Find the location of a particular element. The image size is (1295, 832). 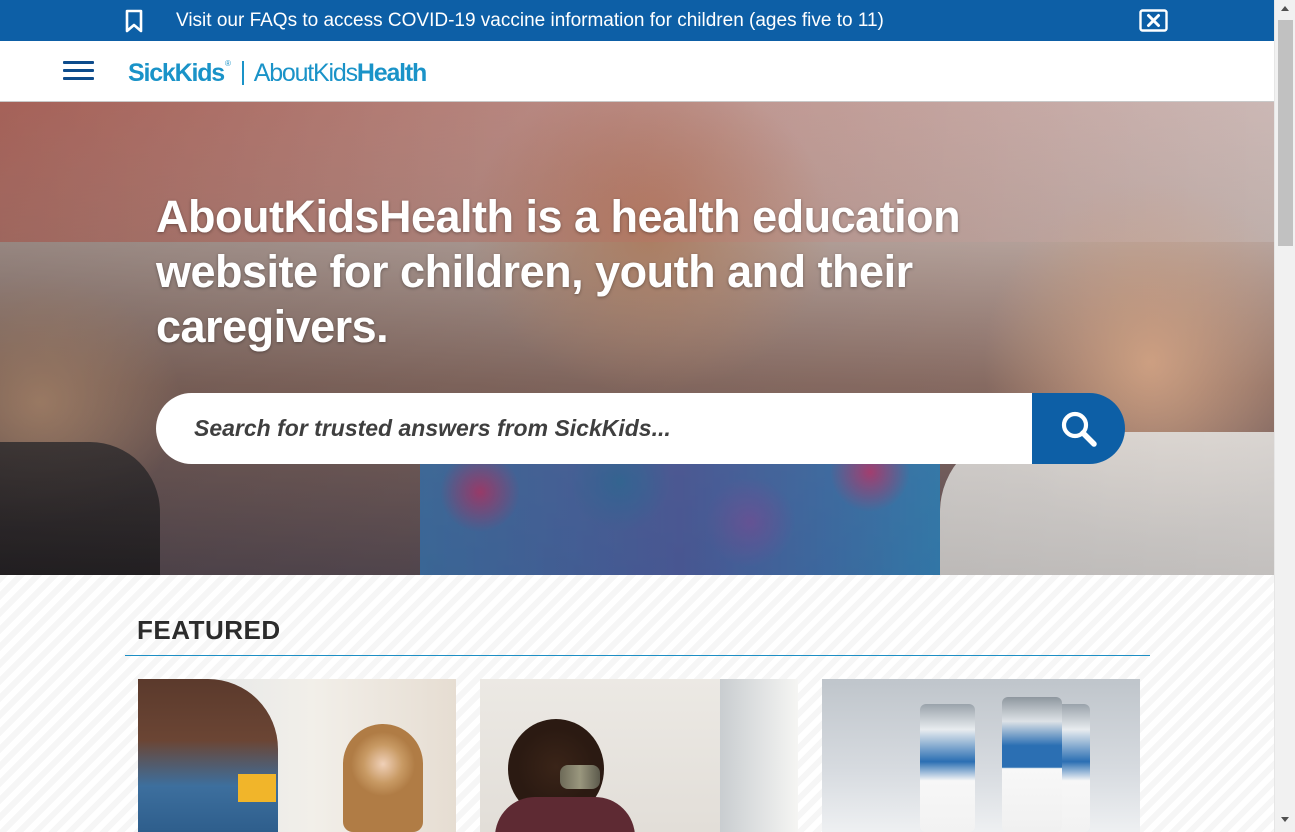

card-photo-sign is located at coordinates (257, 788).